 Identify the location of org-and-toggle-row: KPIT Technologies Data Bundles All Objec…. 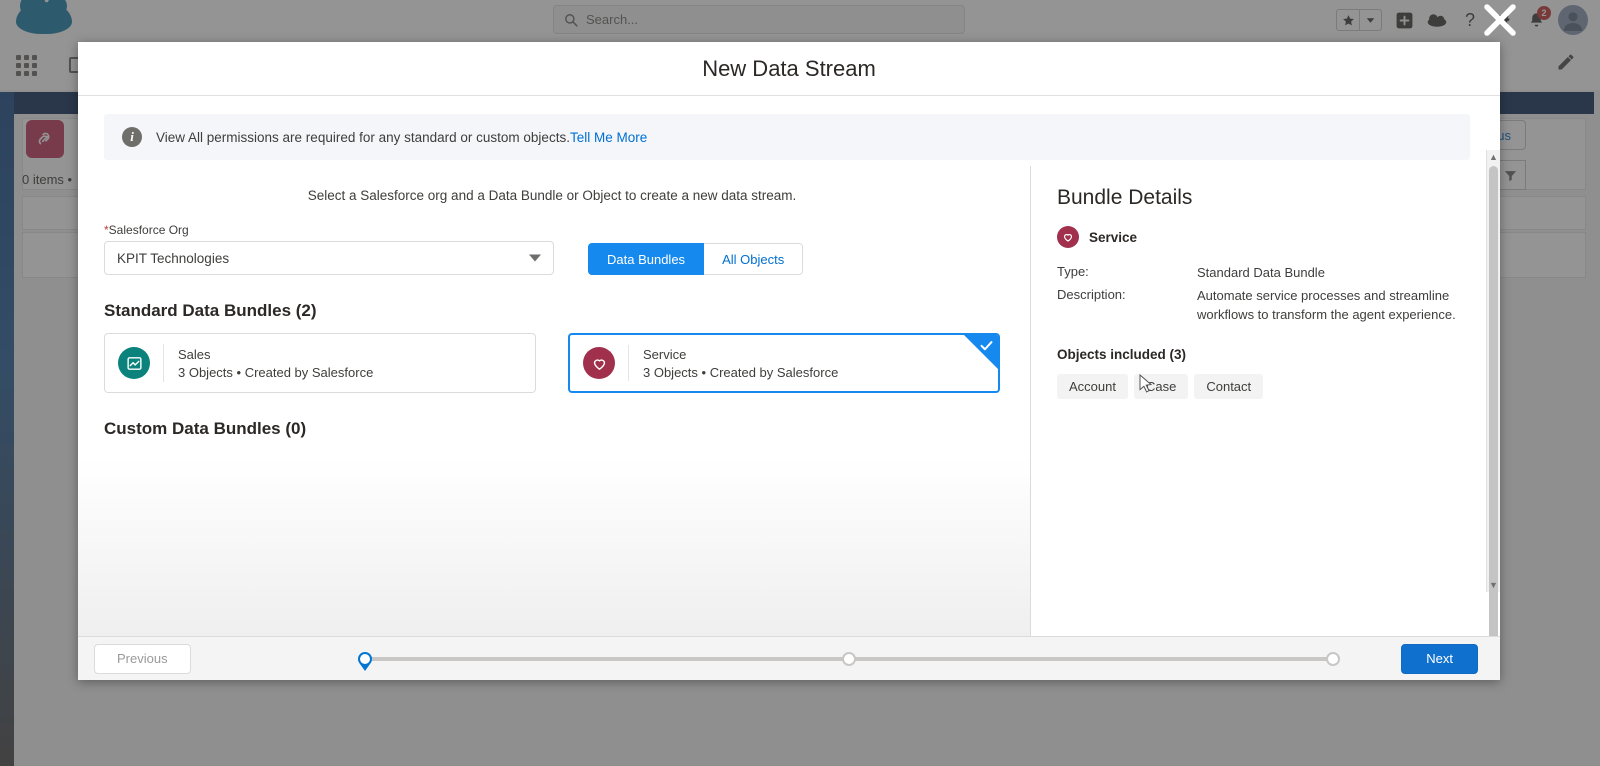
(552, 258).